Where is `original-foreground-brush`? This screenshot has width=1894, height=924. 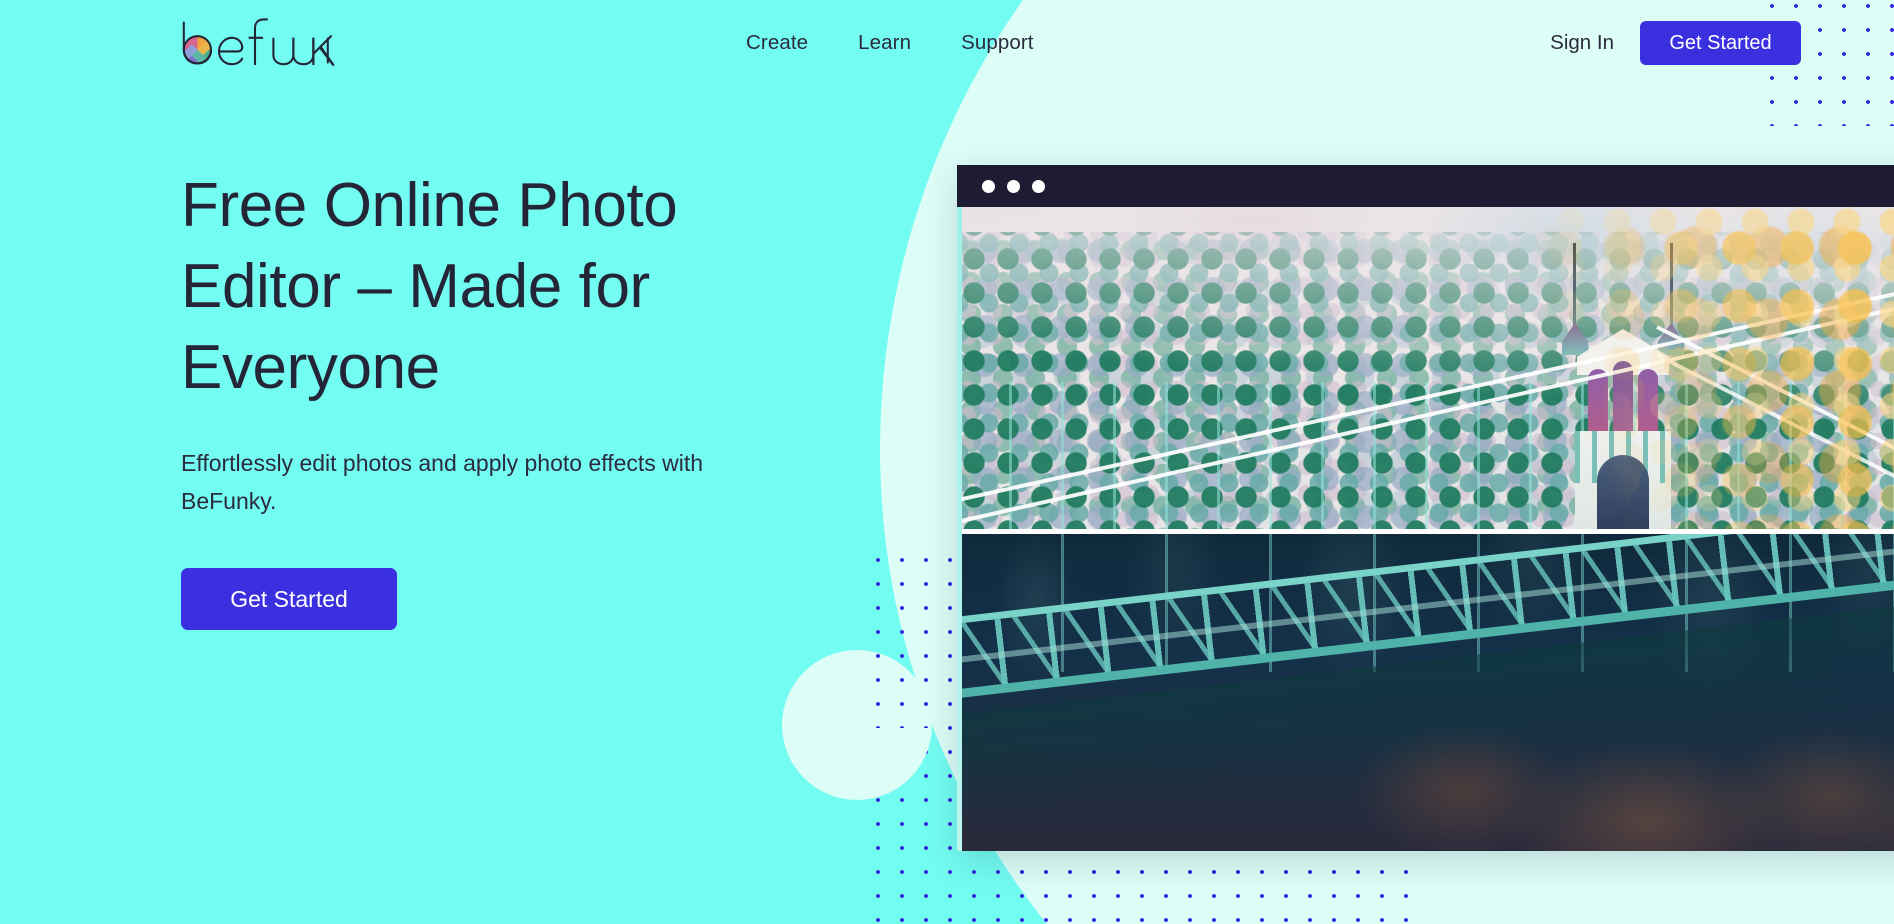 original-foreground-brush is located at coordinates (1613, 716).